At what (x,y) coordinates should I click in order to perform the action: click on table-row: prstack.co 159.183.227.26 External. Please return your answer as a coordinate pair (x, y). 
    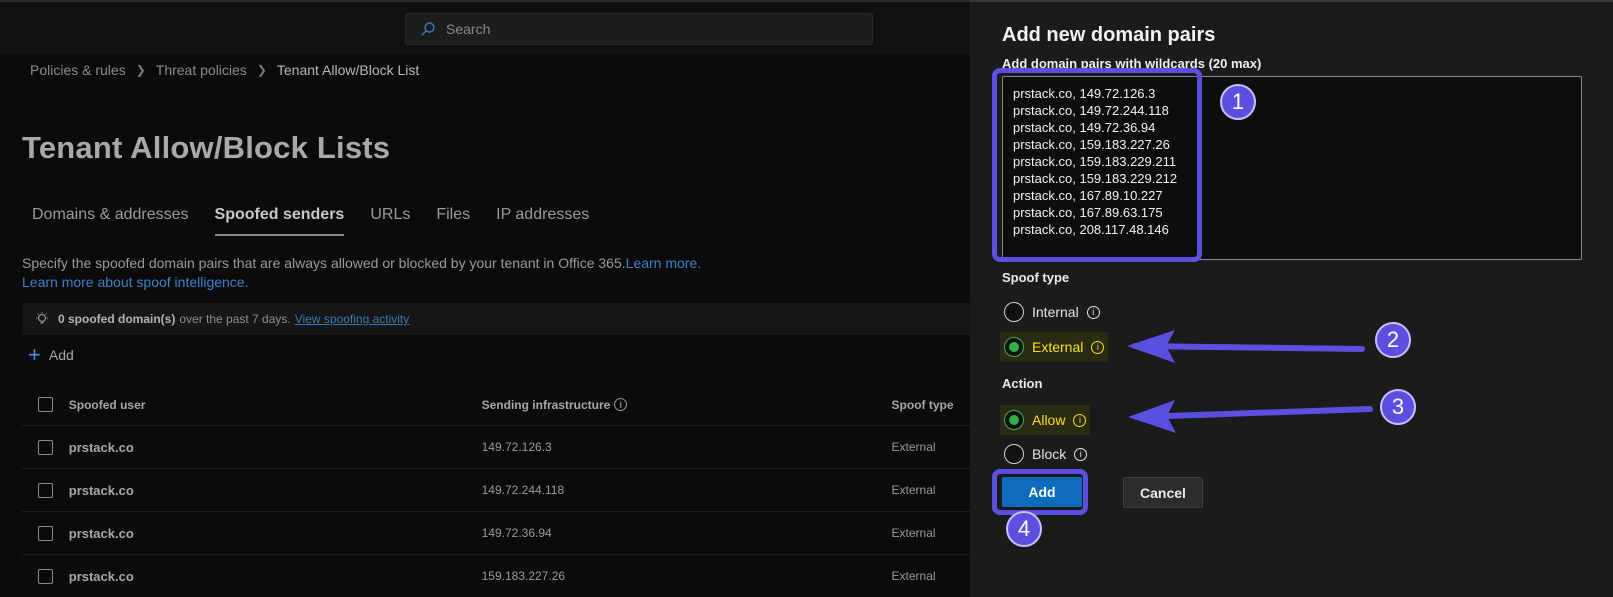
    Looking at the image, I should click on (496, 576).